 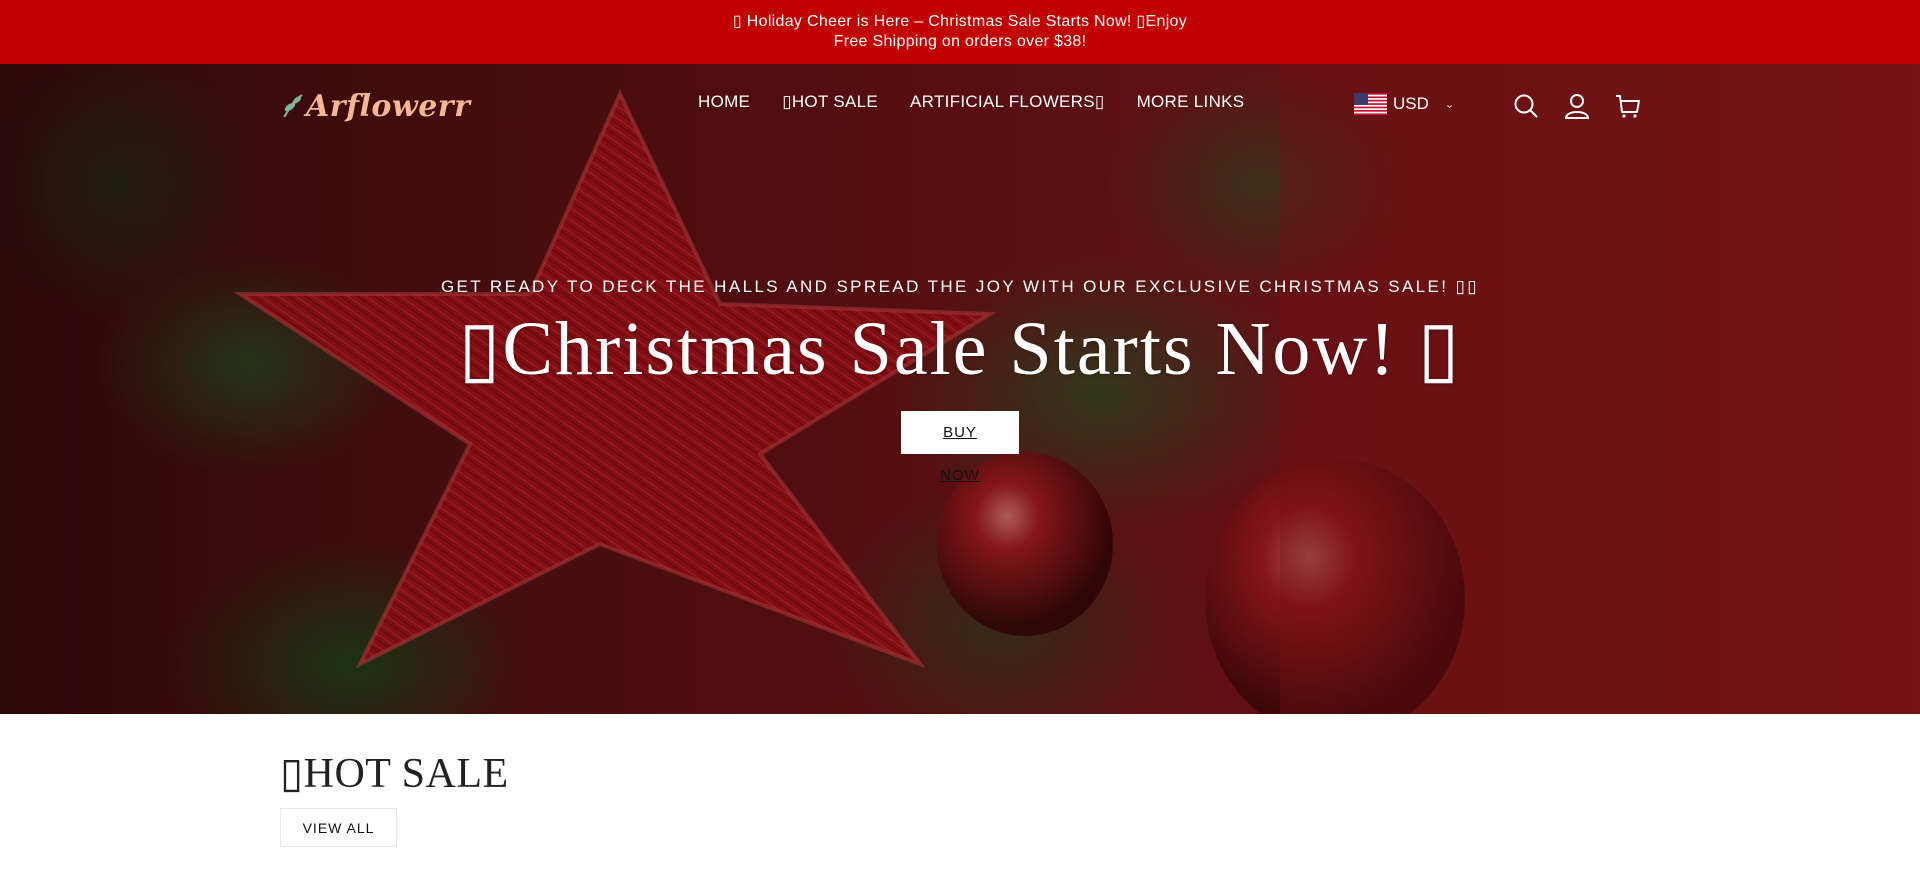 I want to click on nav-artificial-flowers: ARTIFICIAL FLOWERS▯, so click(x=1007, y=102).